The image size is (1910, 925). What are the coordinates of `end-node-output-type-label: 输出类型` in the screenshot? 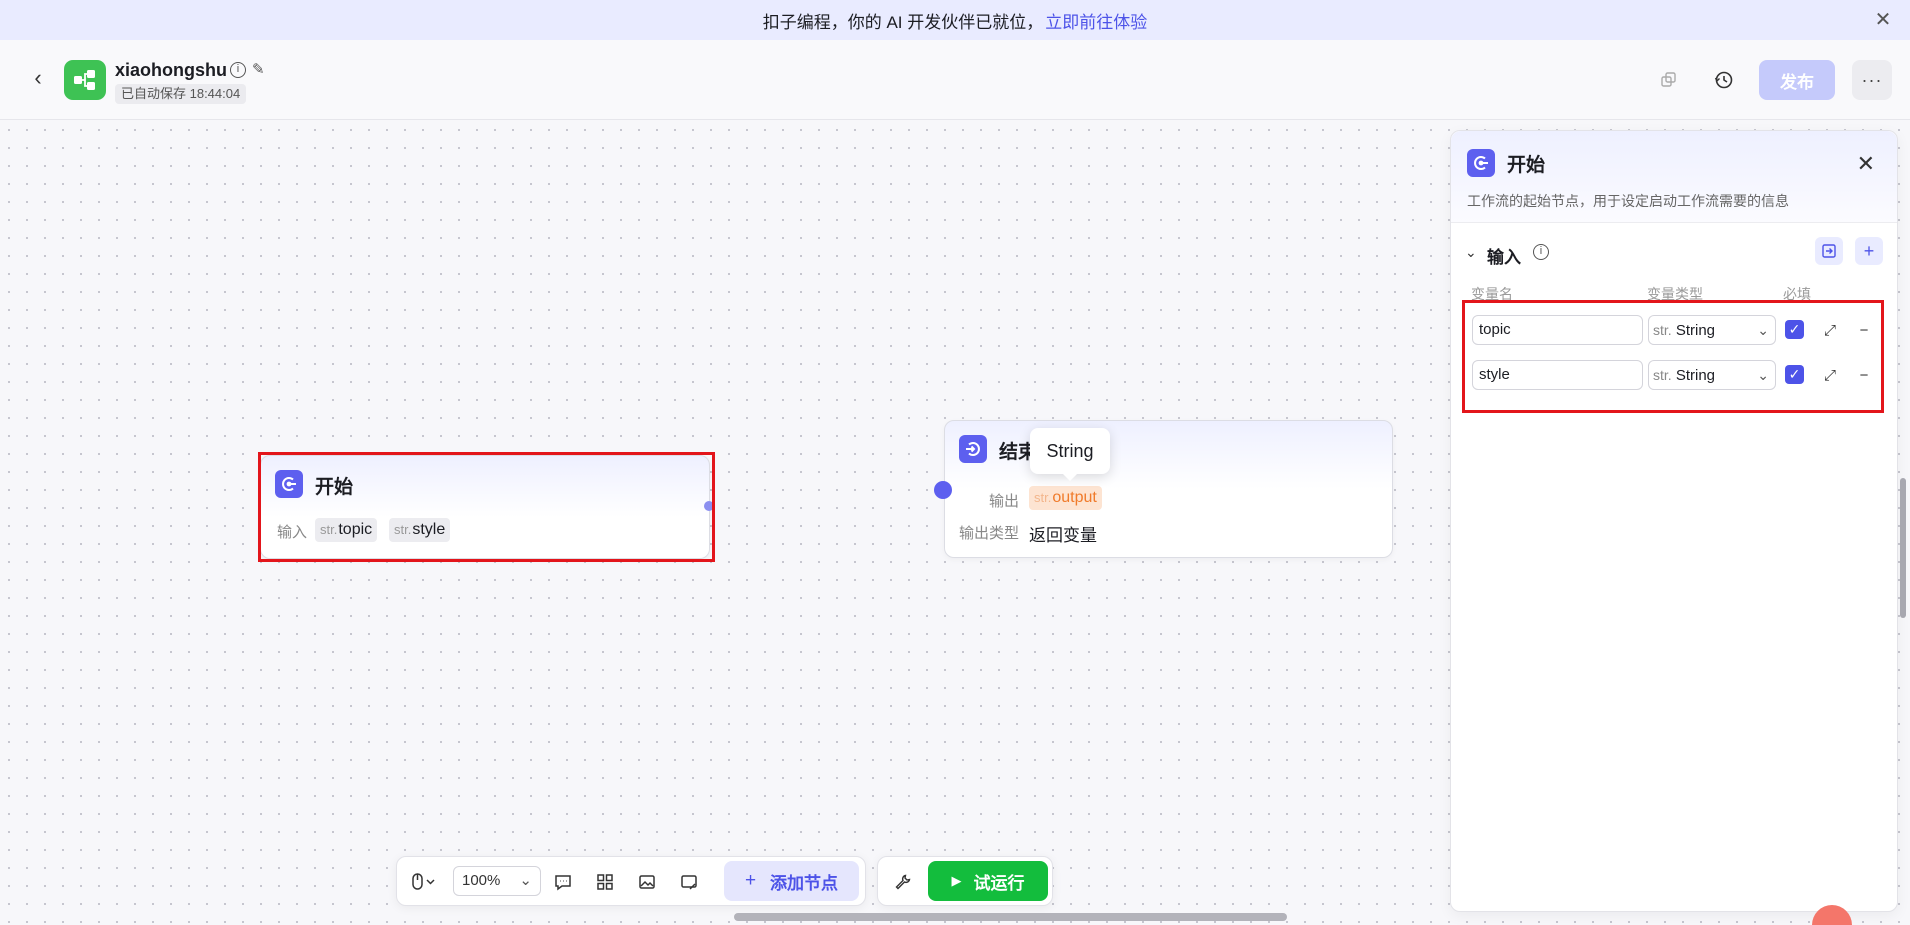 It's located at (989, 533).